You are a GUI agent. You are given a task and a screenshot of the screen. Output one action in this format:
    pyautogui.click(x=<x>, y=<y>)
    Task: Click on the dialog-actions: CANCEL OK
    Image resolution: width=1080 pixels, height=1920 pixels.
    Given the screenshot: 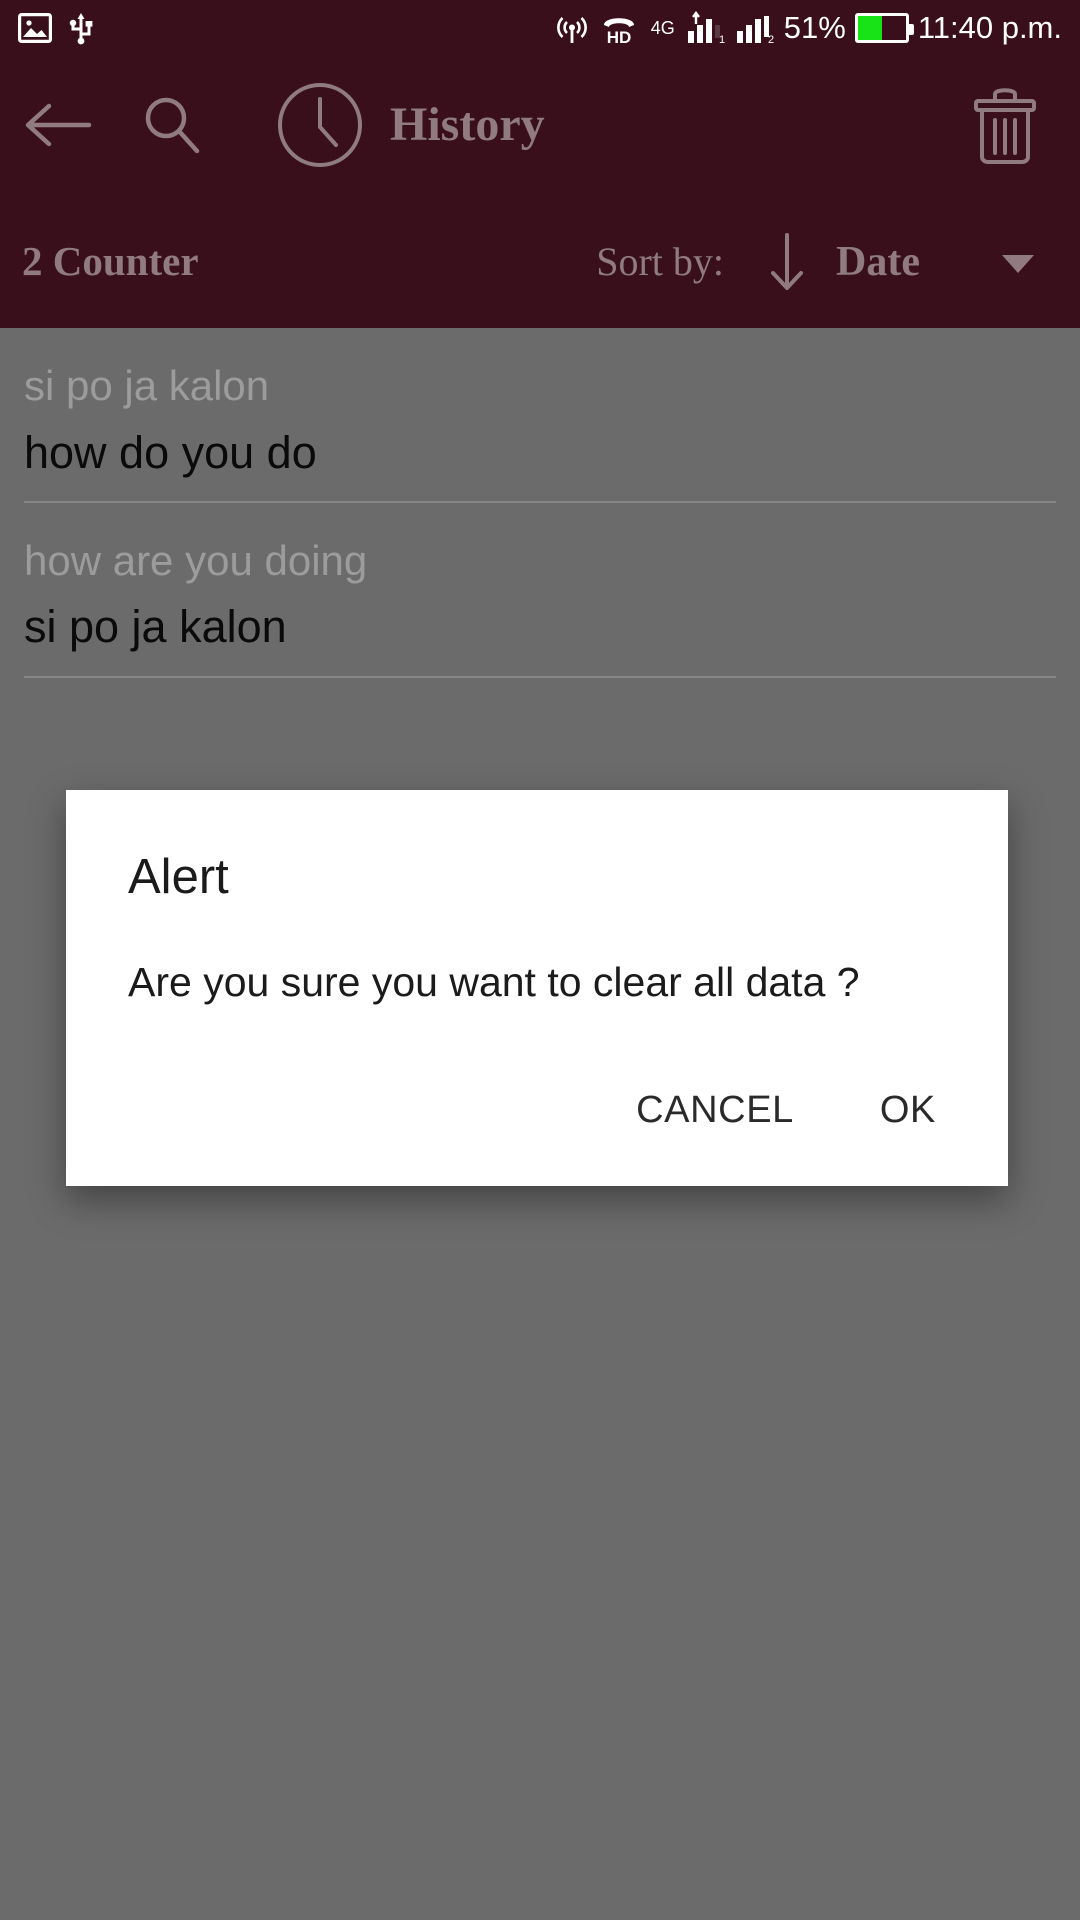 What is the action you would take?
    pyautogui.click(x=537, y=1131)
    